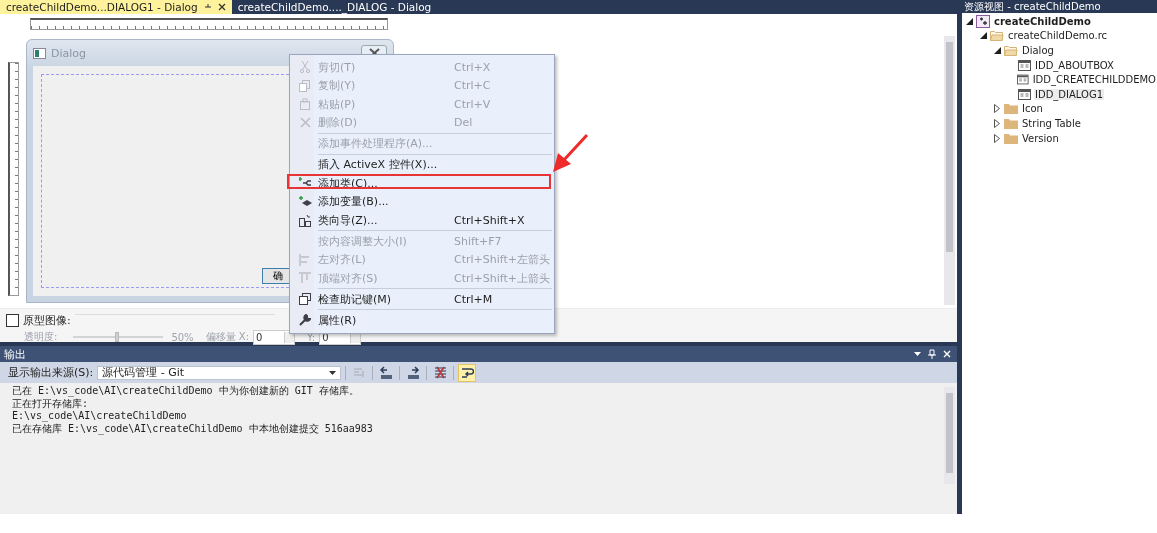 The image size is (1157, 533). I want to click on tree-item: IDD_DIALOG1, so click(1069, 94).